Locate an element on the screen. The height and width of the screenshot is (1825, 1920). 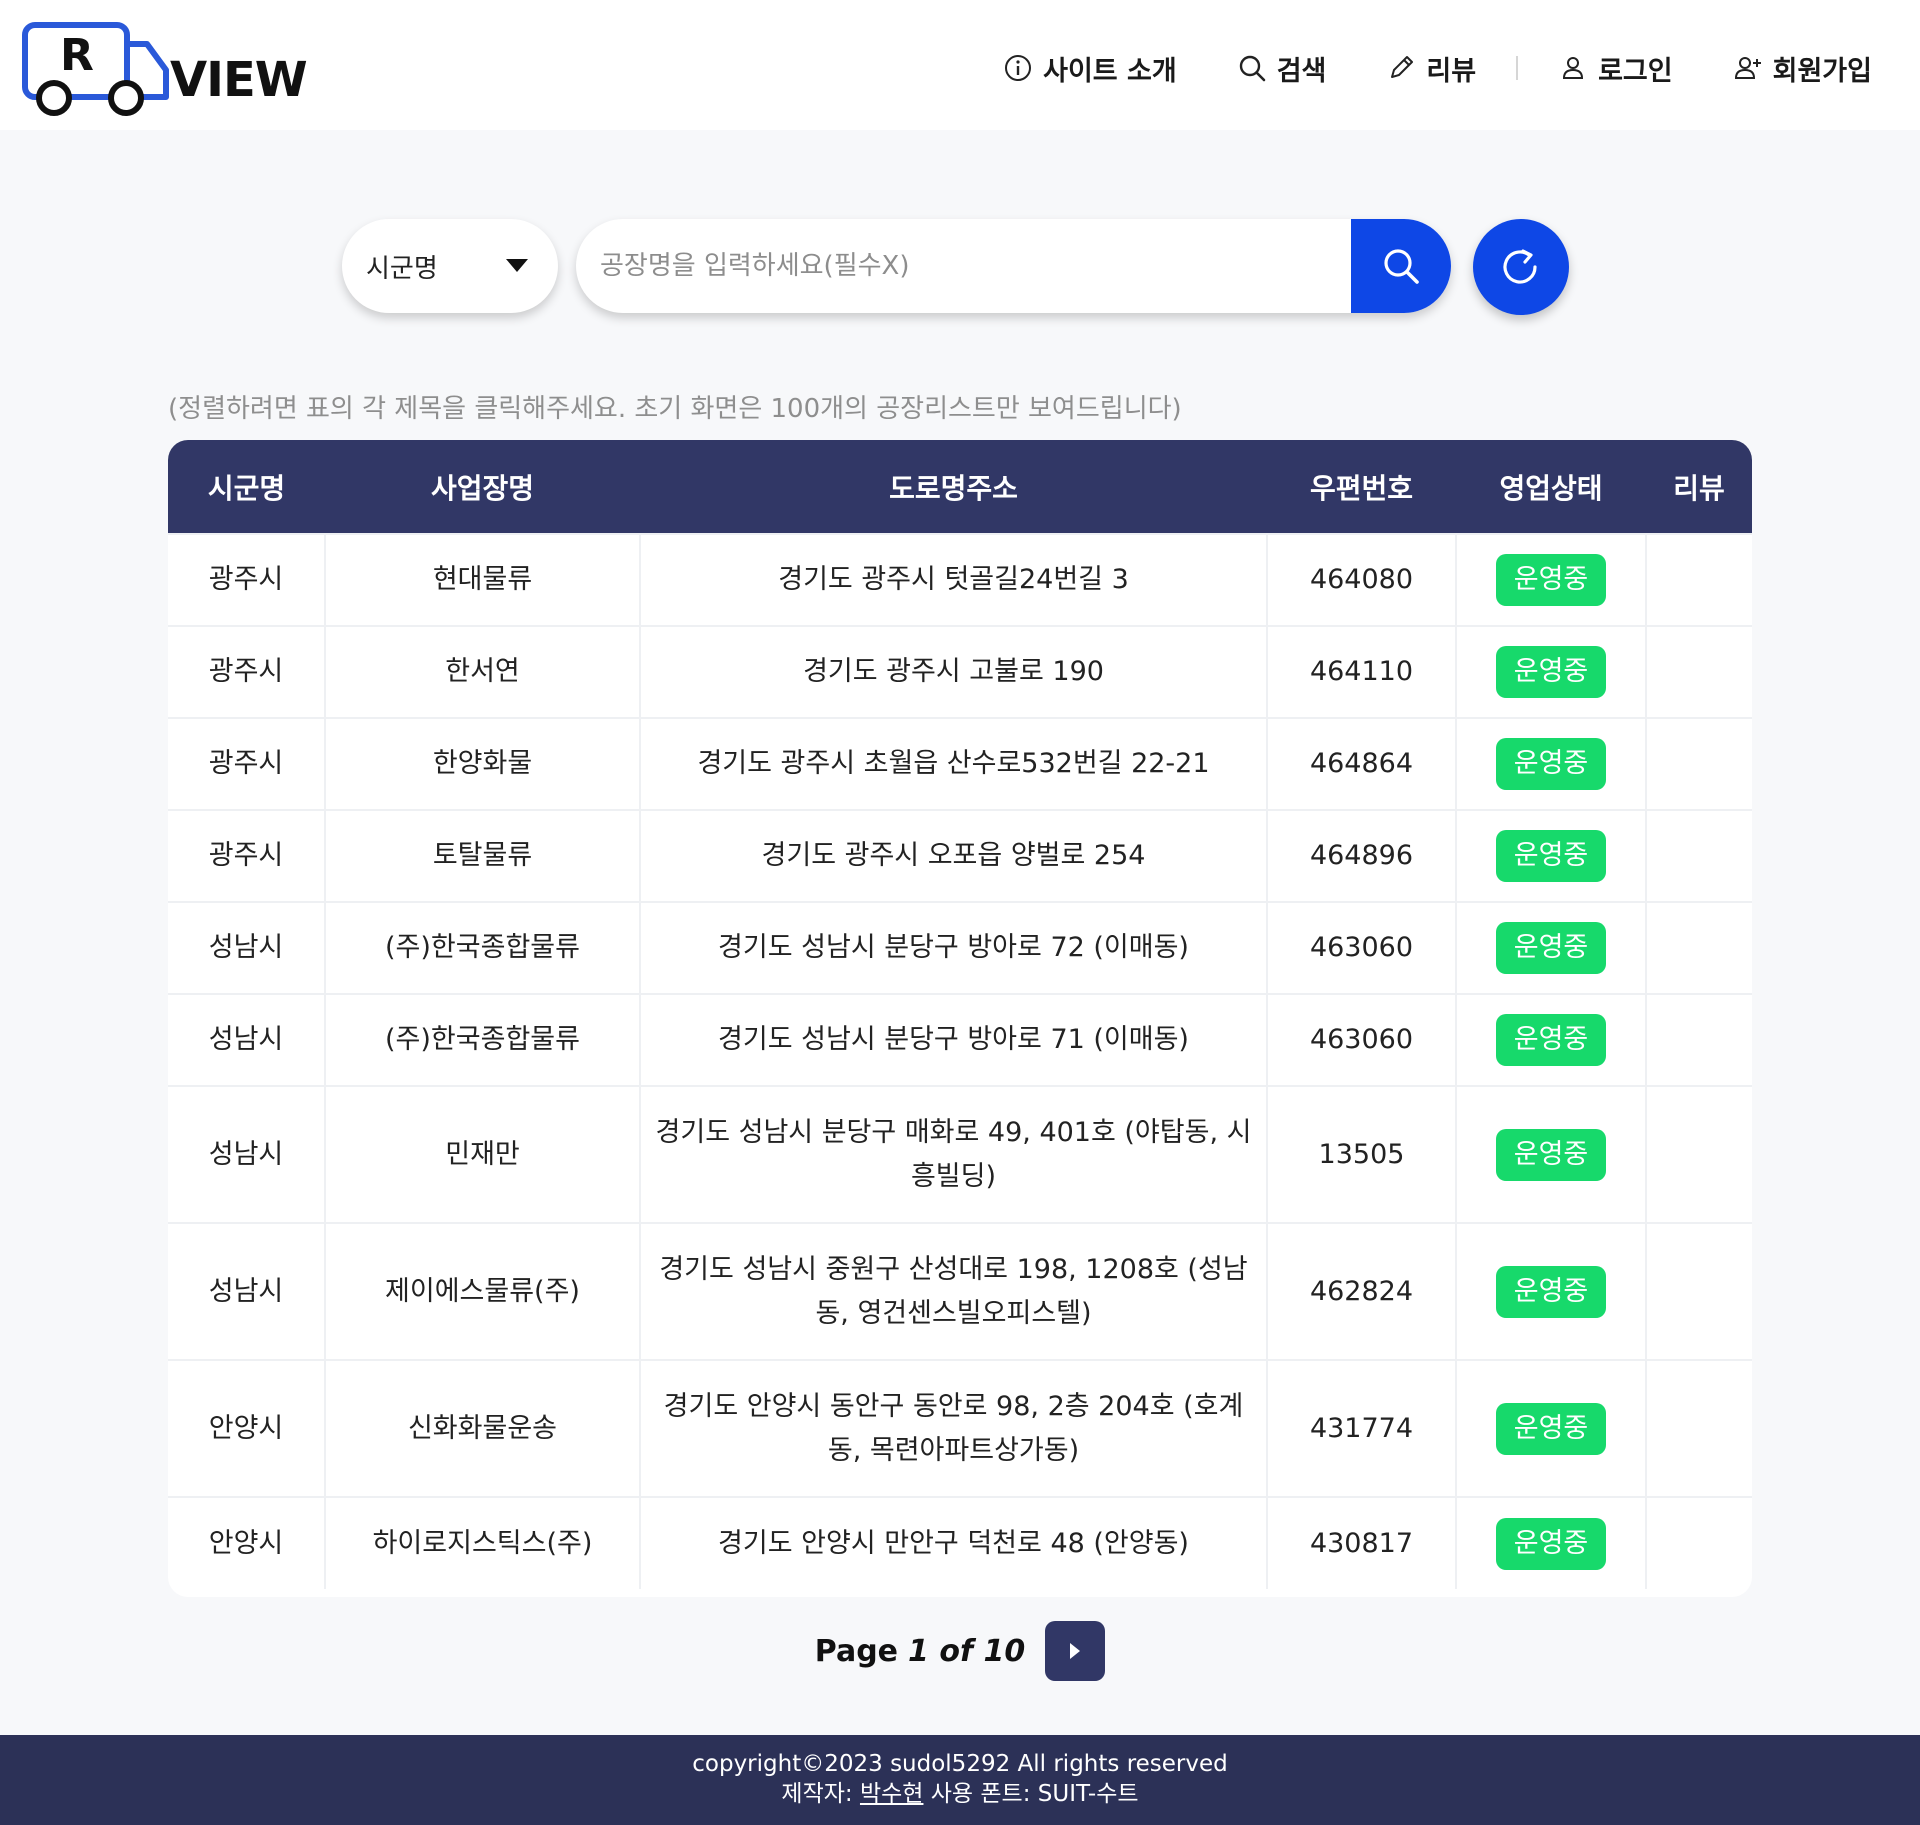
table-row: 광주시 토탈물류 경기도 광주시 오포읍 양벌로 254 464896 운영중 is located at coordinates (960, 856).